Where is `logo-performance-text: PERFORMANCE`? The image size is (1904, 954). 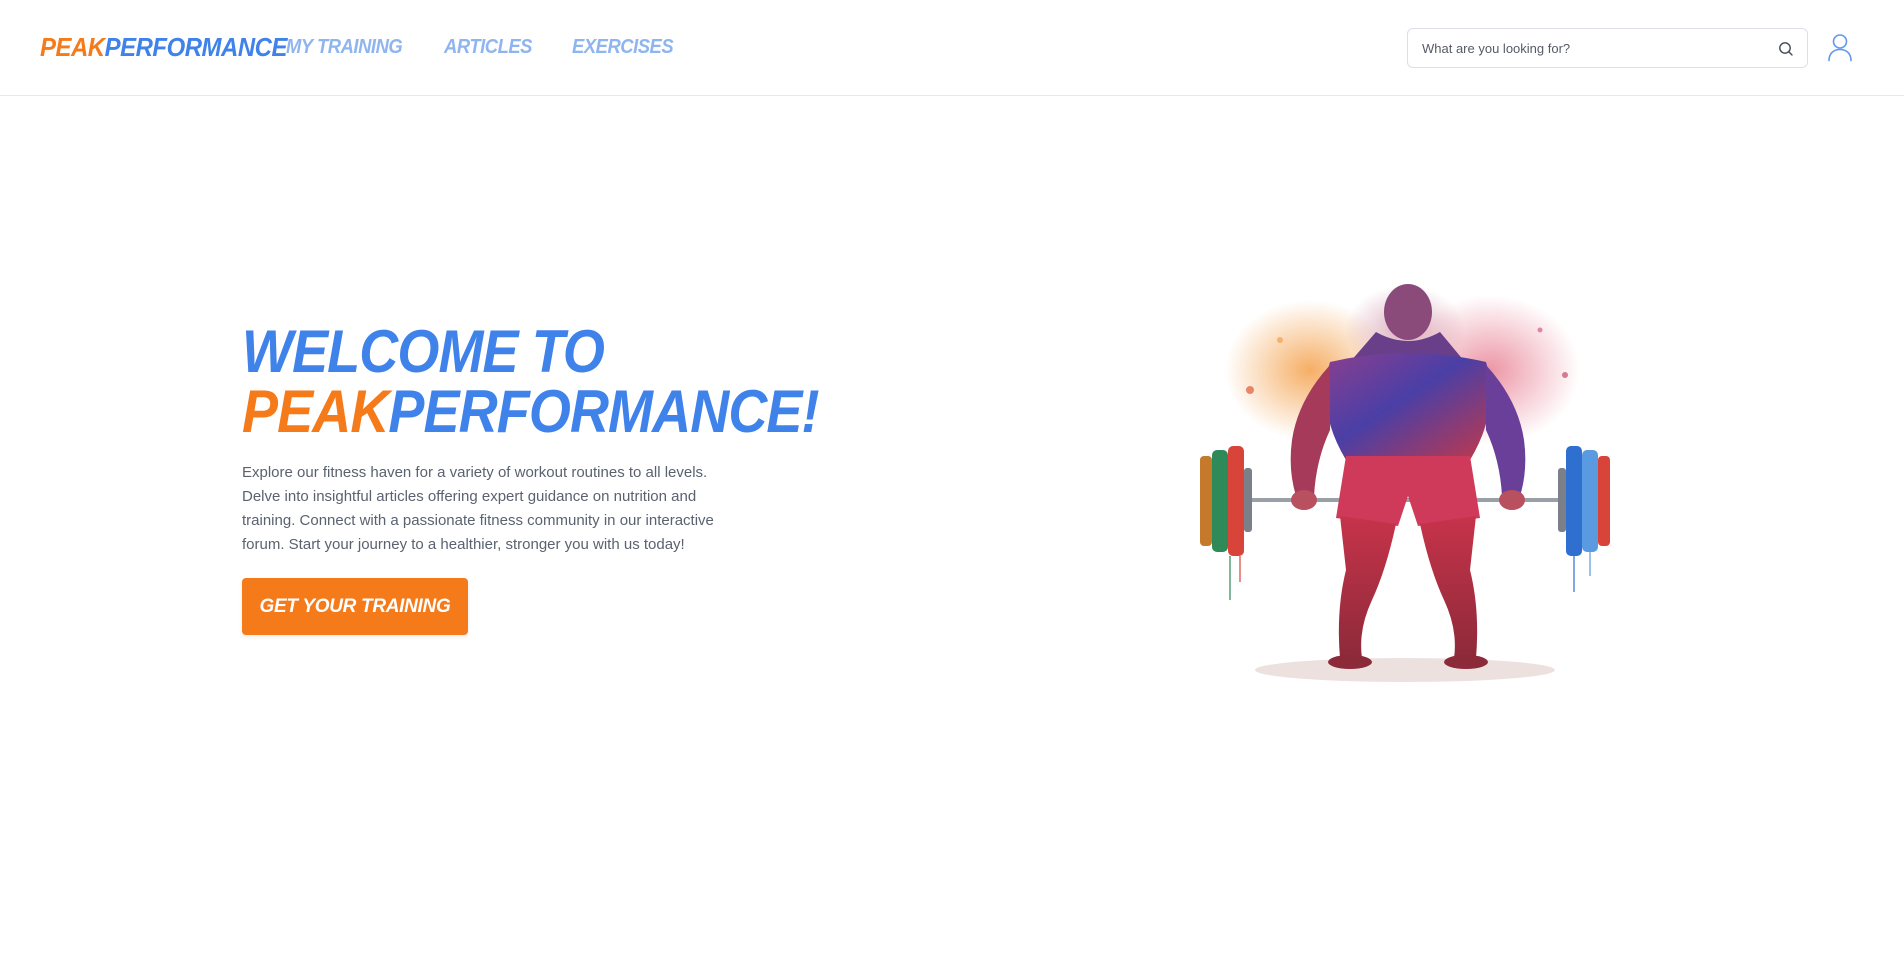
logo-performance-text: PERFORMANCE is located at coordinates (196, 47).